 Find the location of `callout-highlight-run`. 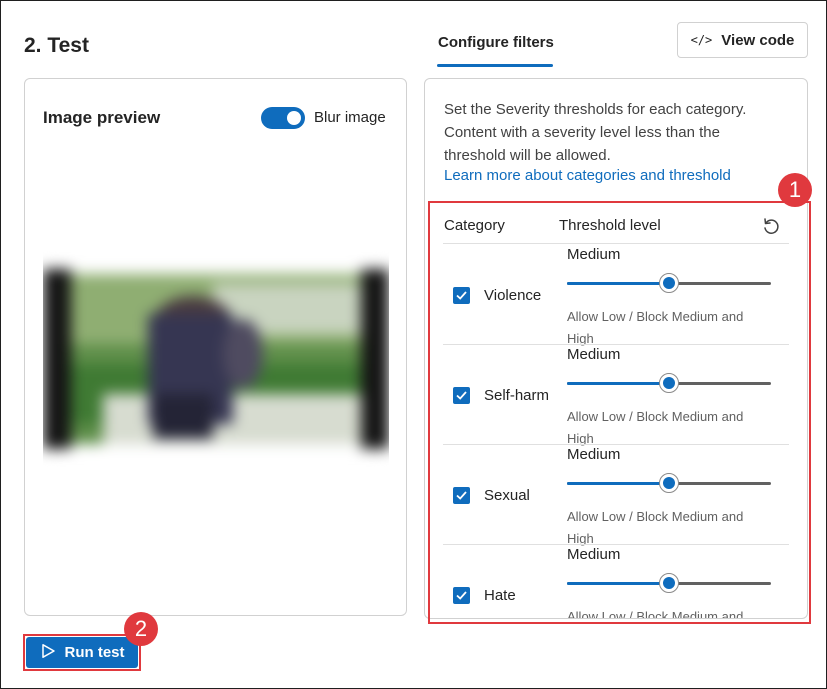

callout-highlight-run is located at coordinates (82, 652).